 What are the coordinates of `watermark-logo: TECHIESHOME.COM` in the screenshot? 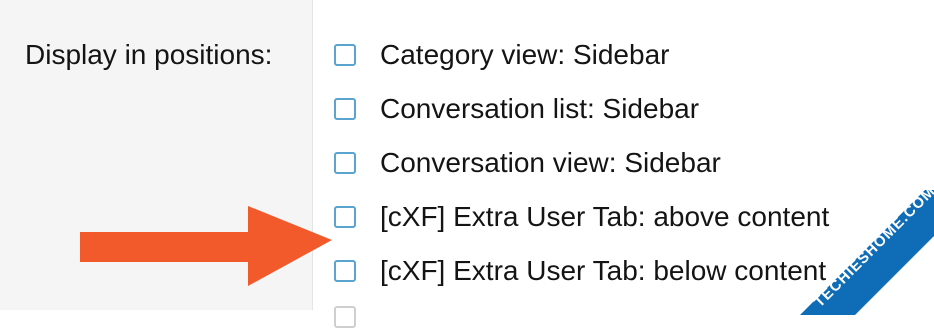 It's located at (857, 252).